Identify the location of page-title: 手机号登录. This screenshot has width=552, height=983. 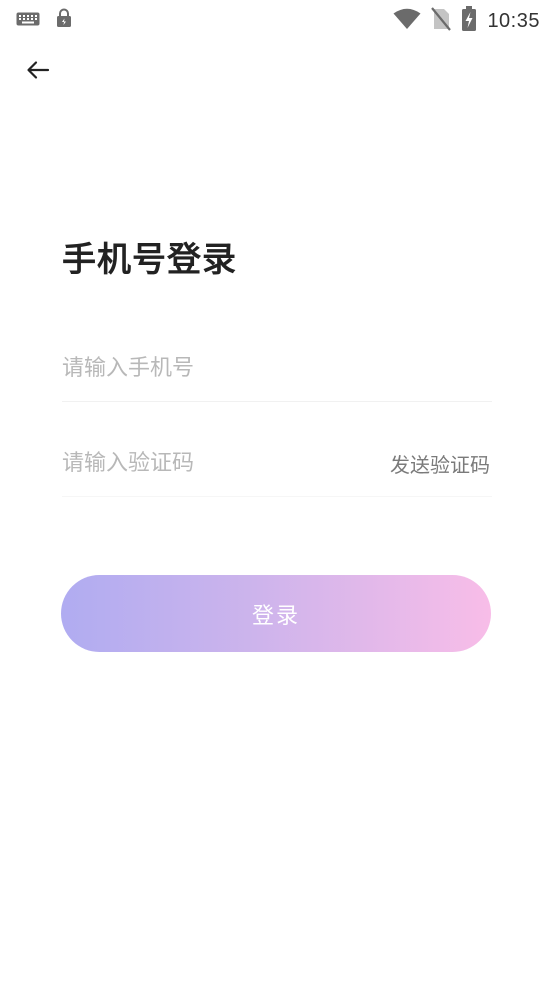
(149, 260).